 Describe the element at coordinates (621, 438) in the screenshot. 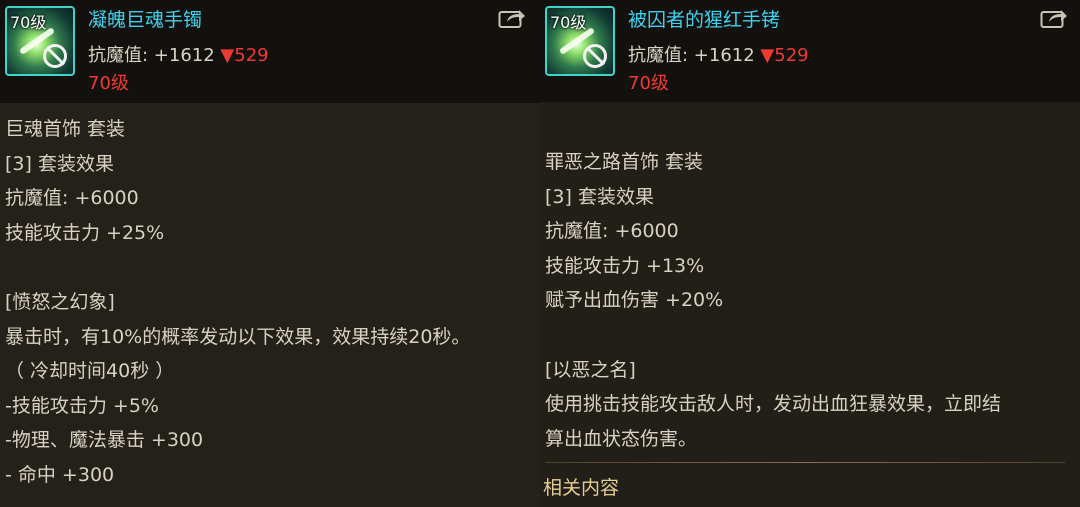

I see `desc-line: 算出血状态伤害。` at that location.